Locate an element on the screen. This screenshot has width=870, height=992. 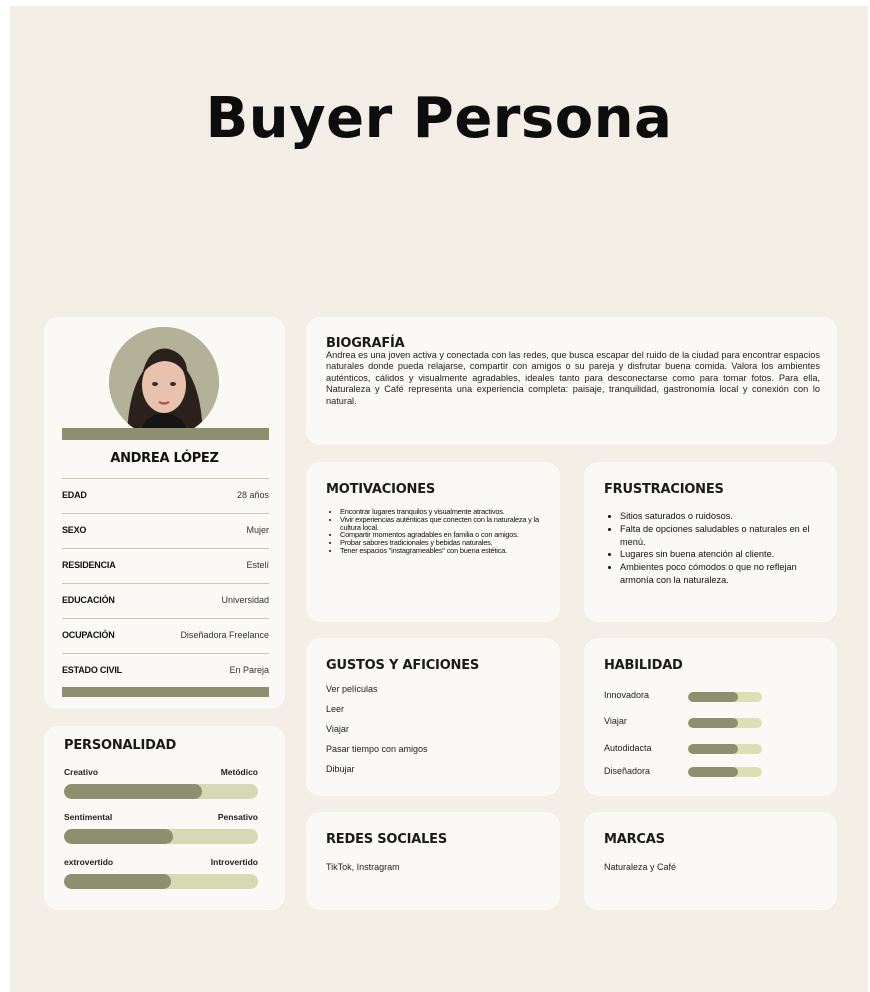
avatar is located at coordinates (164, 382).